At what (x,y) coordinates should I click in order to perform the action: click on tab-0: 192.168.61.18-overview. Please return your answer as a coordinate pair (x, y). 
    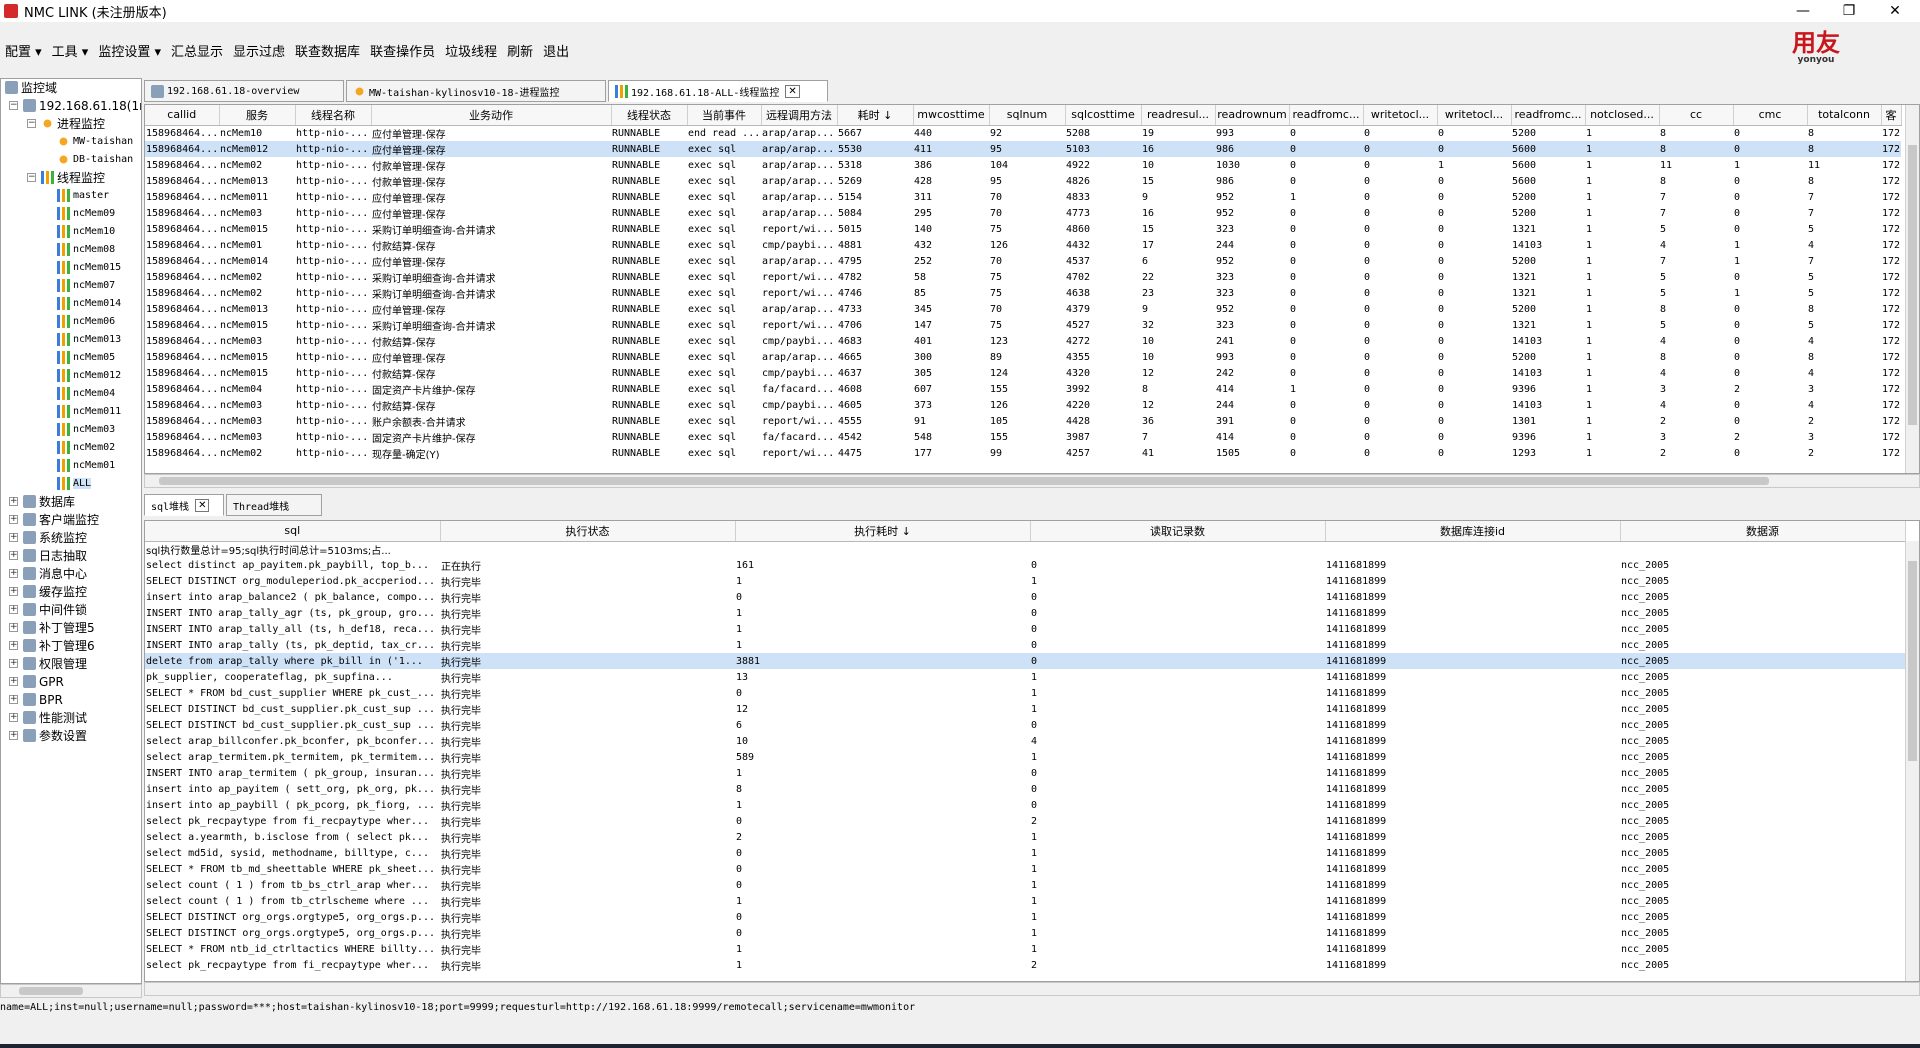
    Looking at the image, I should click on (244, 91).